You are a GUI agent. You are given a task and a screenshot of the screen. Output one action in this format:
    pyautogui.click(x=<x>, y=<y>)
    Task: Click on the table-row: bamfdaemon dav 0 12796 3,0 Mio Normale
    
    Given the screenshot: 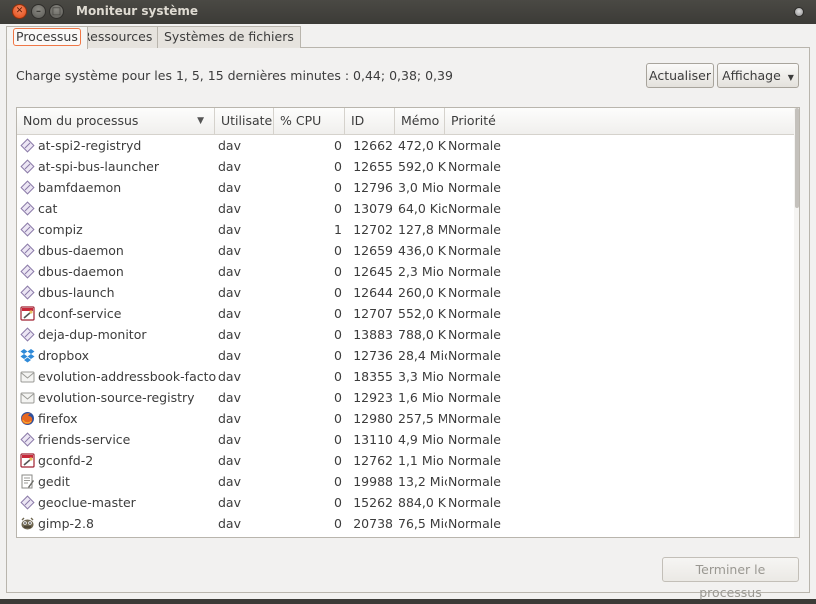 What is the action you would take?
    pyautogui.click(x=408, y=187)
    